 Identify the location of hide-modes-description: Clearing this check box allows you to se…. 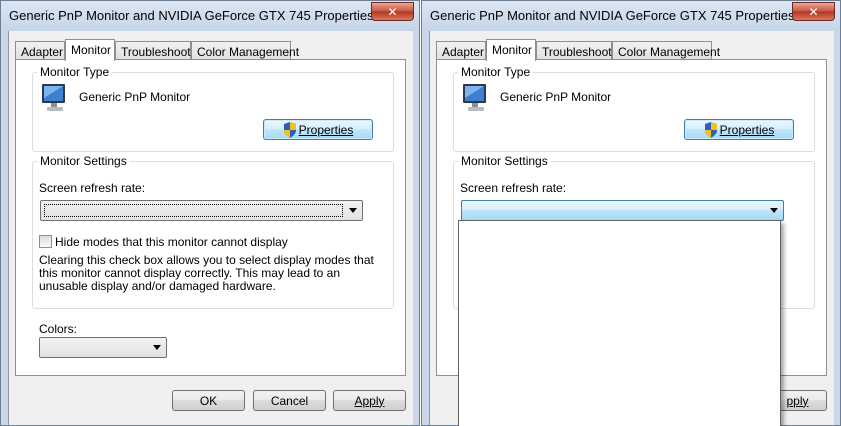
(206, 273).